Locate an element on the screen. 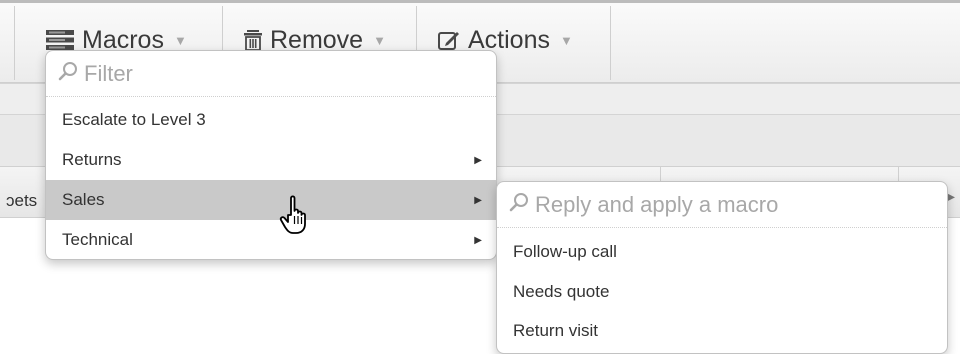  edit-icon is located at coordinates (449, 40).